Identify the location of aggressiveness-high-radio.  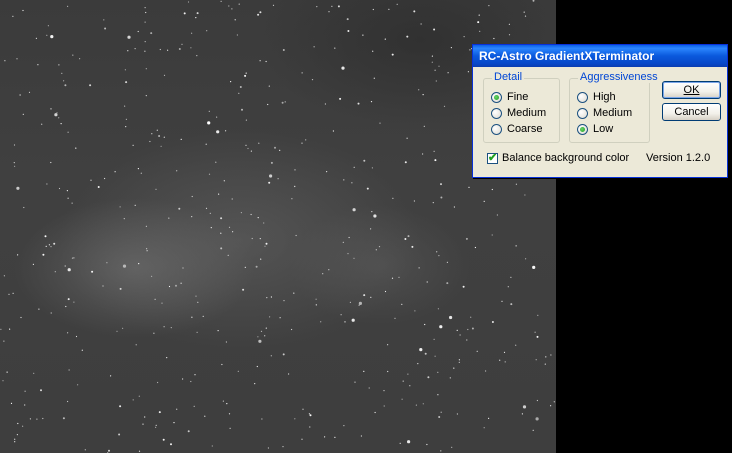
(582, 97).